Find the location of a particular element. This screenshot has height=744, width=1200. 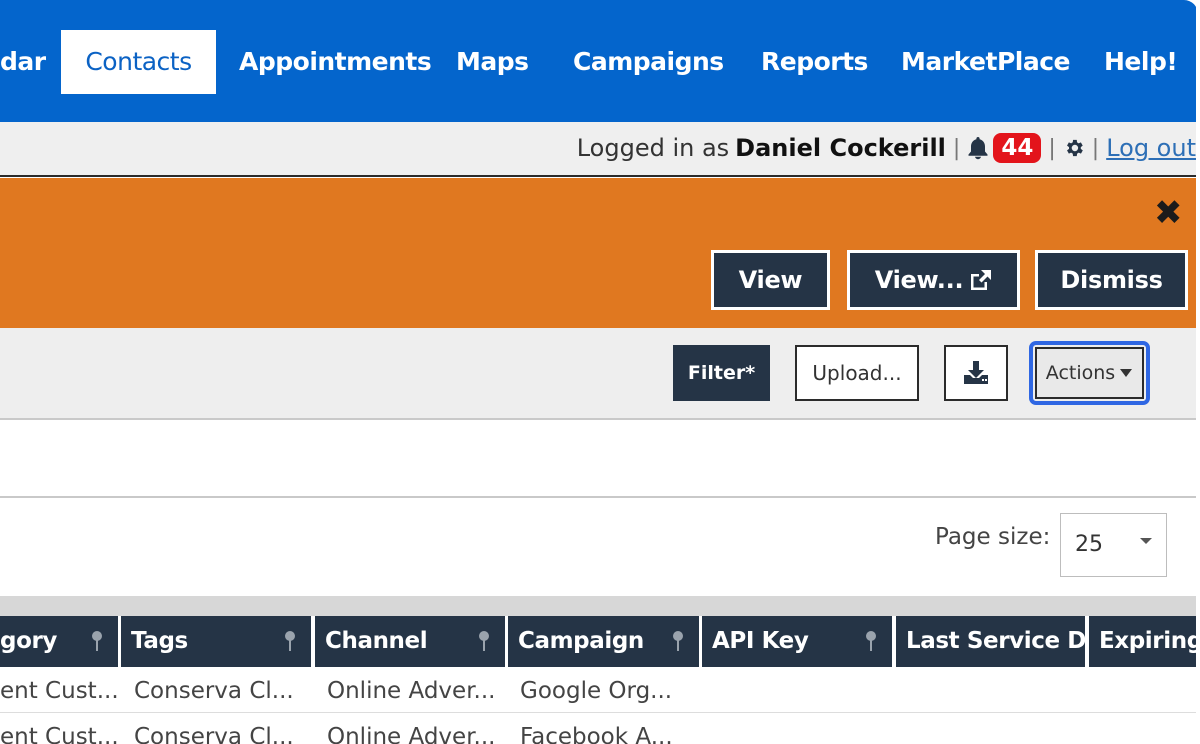

notifications-button: 44 is located at coordinates (1004, 148).